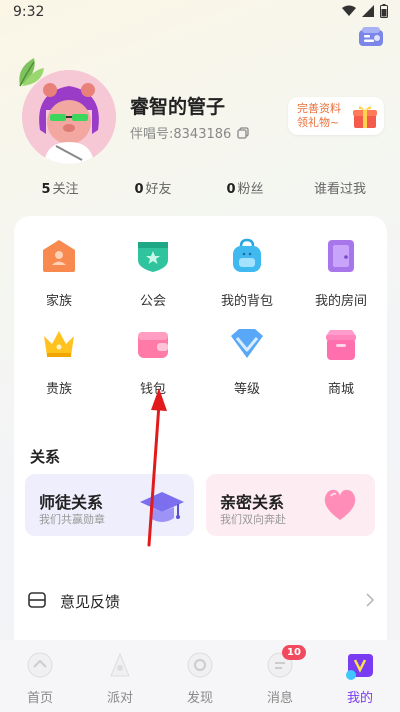  I want to click on mentor-relation-title: 师徒关系, so click(71, 502).